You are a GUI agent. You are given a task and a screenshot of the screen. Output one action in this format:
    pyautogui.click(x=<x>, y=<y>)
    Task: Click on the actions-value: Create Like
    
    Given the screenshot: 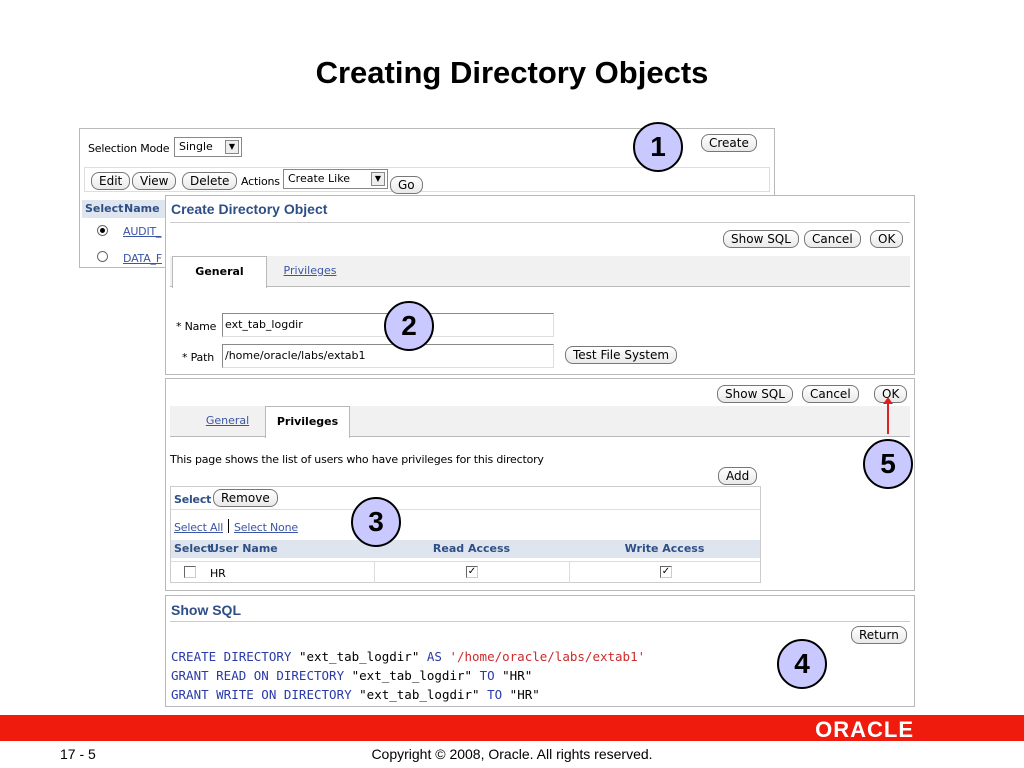 What is the action you would take?
    pyautogui.click(x=319, y=178)
    